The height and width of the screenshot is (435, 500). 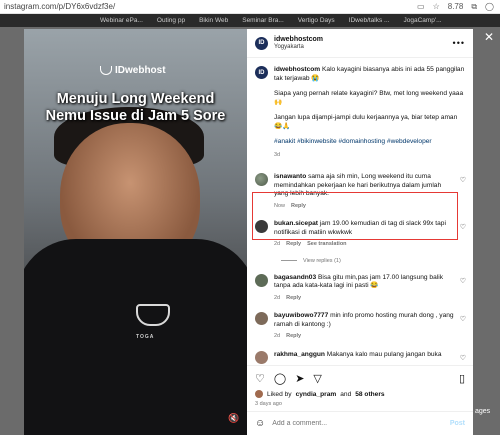 I want to click on background-text: ages, so click(x=483, y=411).